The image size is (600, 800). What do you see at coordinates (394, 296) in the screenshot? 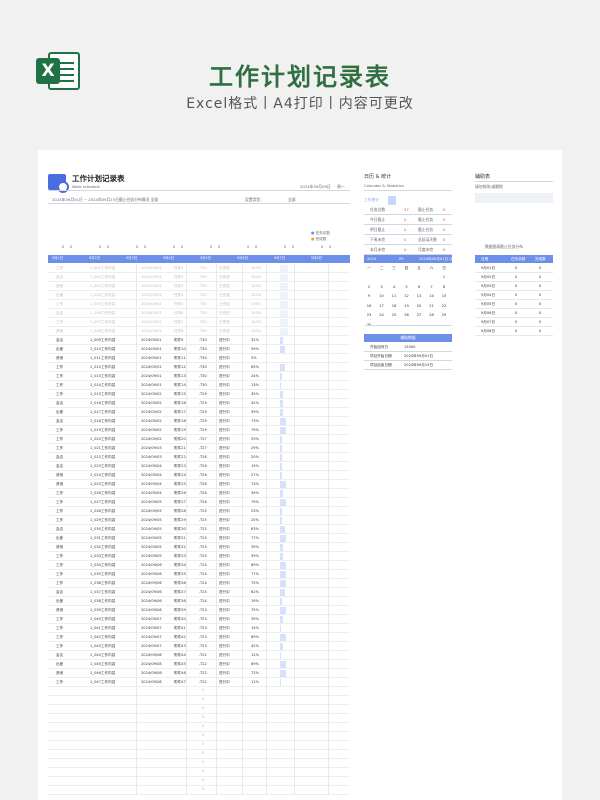
I see `calendar-day: 11` at bounding box center [394, 296].